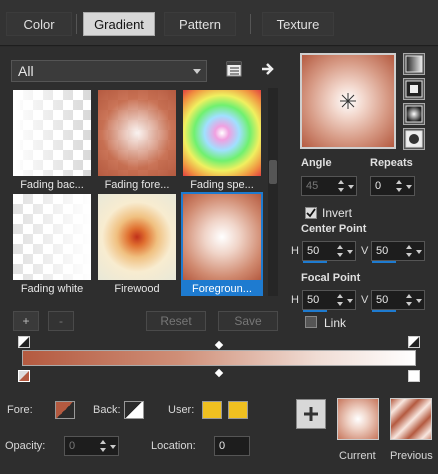  I want to click on gradient-bar, so click(219, 358).